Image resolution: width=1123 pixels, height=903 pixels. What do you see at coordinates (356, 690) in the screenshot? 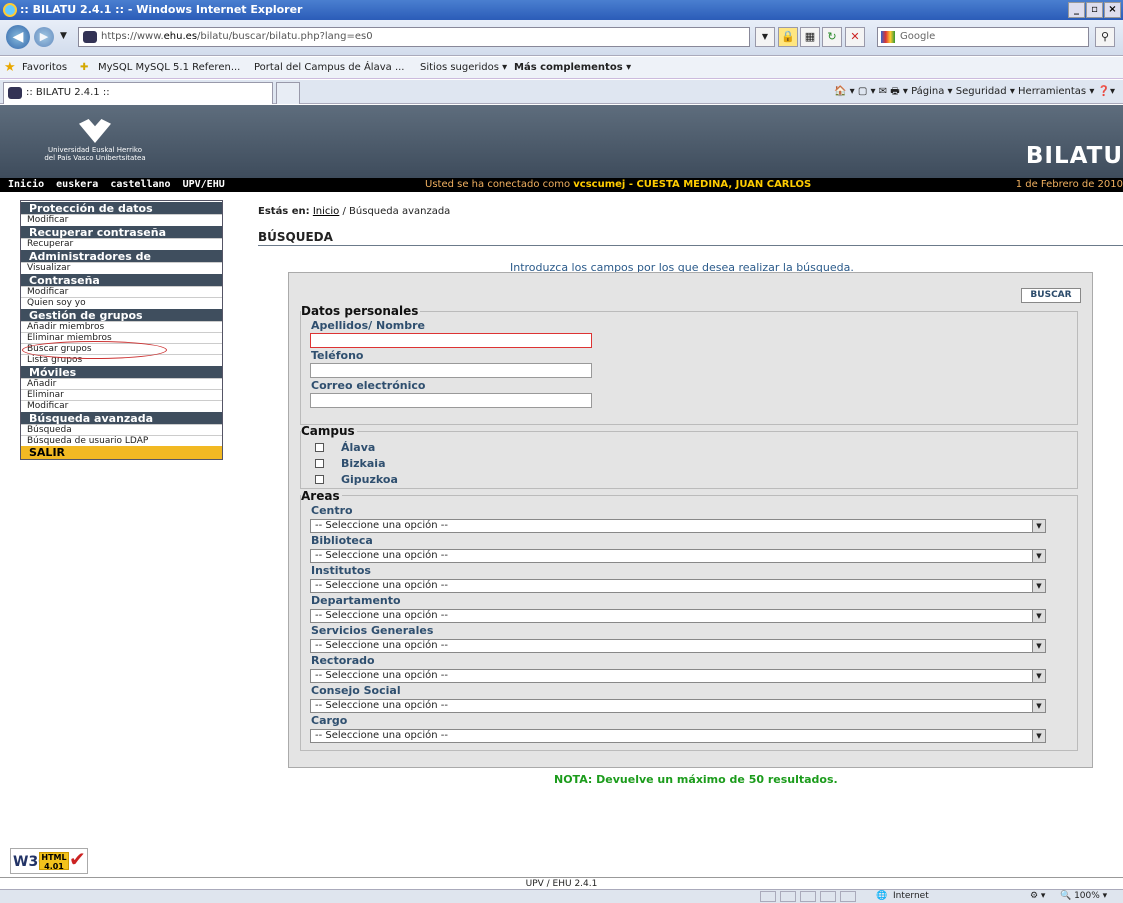
I see `label-consejo-social: Consejo Social` at bounding box center [356, 690].